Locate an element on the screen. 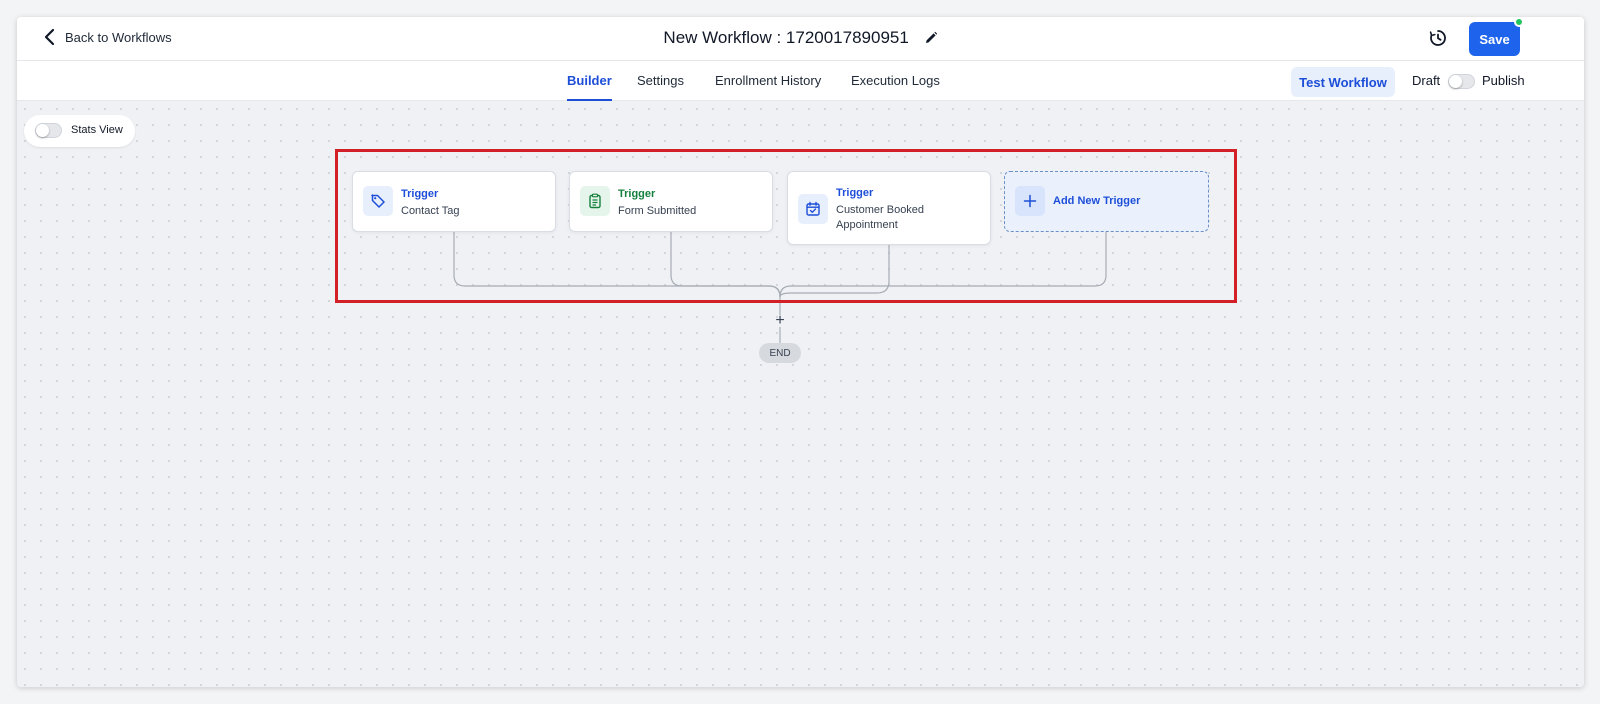 This screenshot has width=1600, height=704. workflow-title-area: New Workflow : 1720017890951 is located at coordinates (800, 37).